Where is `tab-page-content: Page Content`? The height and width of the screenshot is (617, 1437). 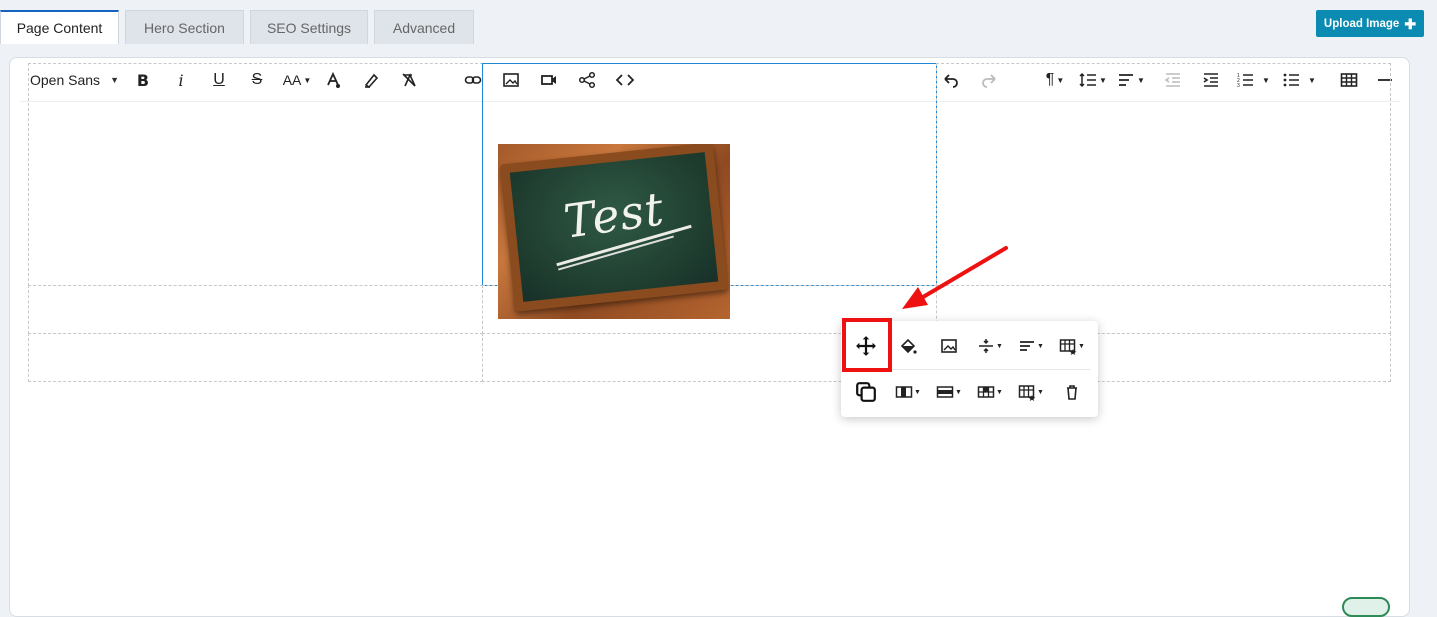 tab-page-content: Page Content is located at coordinates (59, 27).